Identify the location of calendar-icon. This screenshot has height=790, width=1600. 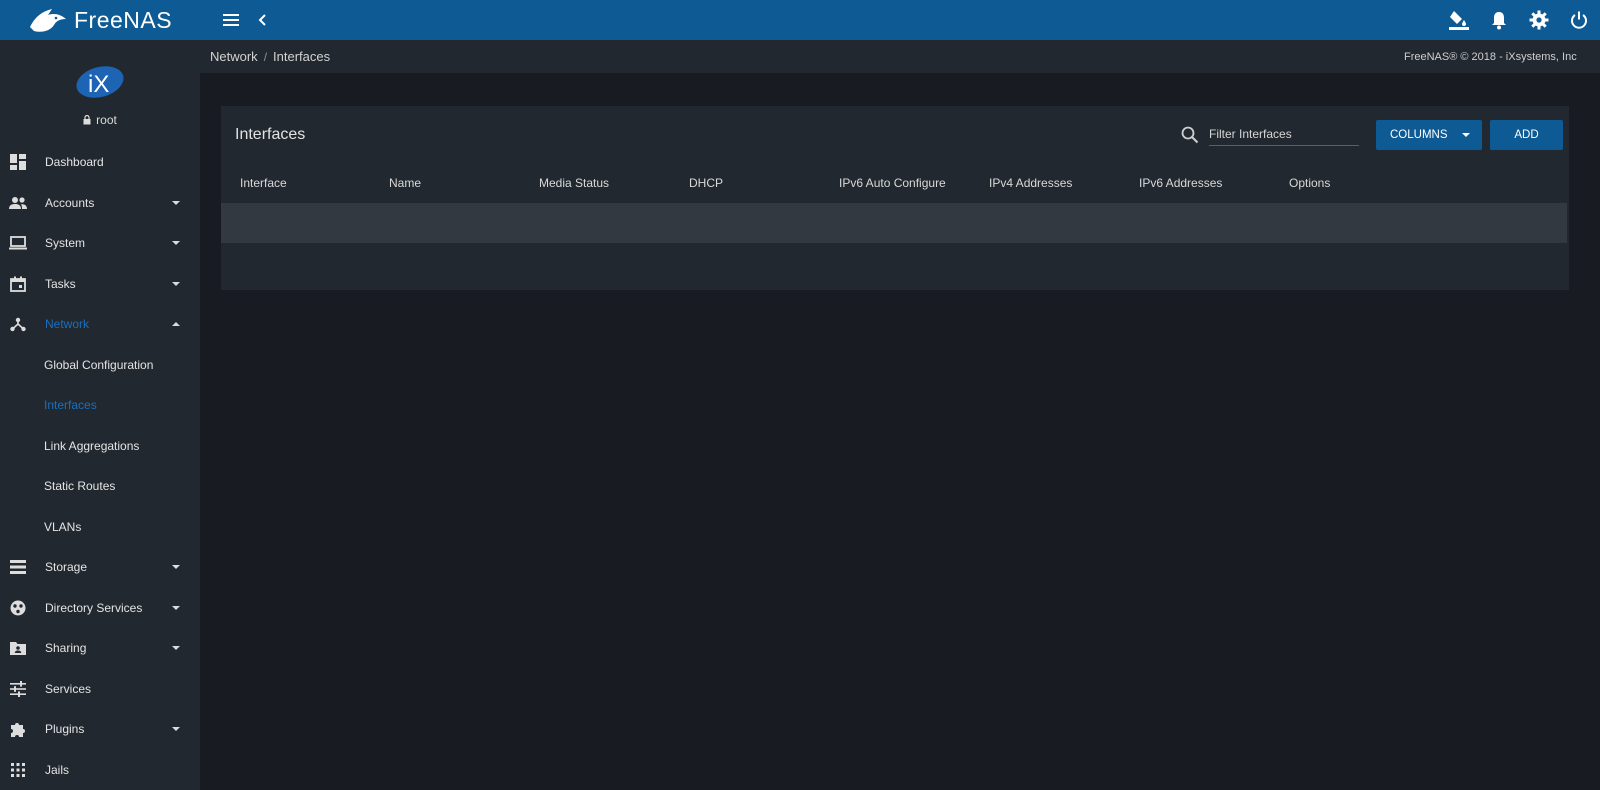
(18, 284).